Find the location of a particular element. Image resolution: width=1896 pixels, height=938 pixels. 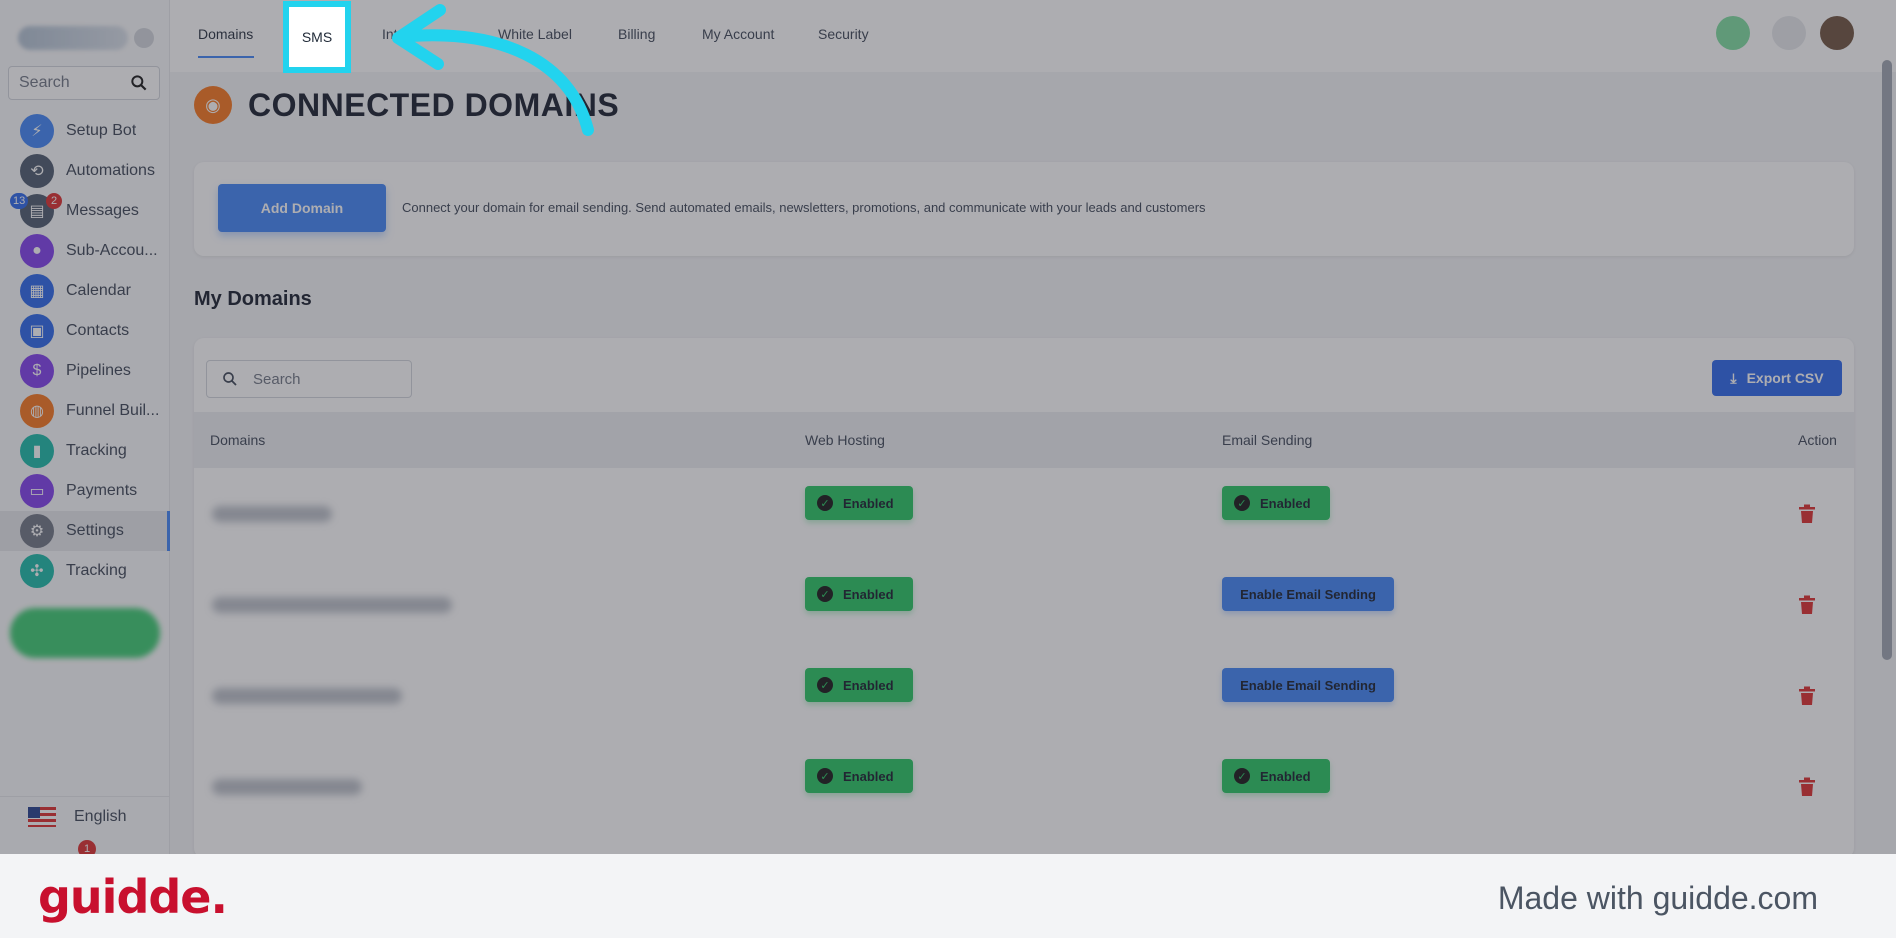

calendar-icon: ▦ is located at coordinates (37, 291).